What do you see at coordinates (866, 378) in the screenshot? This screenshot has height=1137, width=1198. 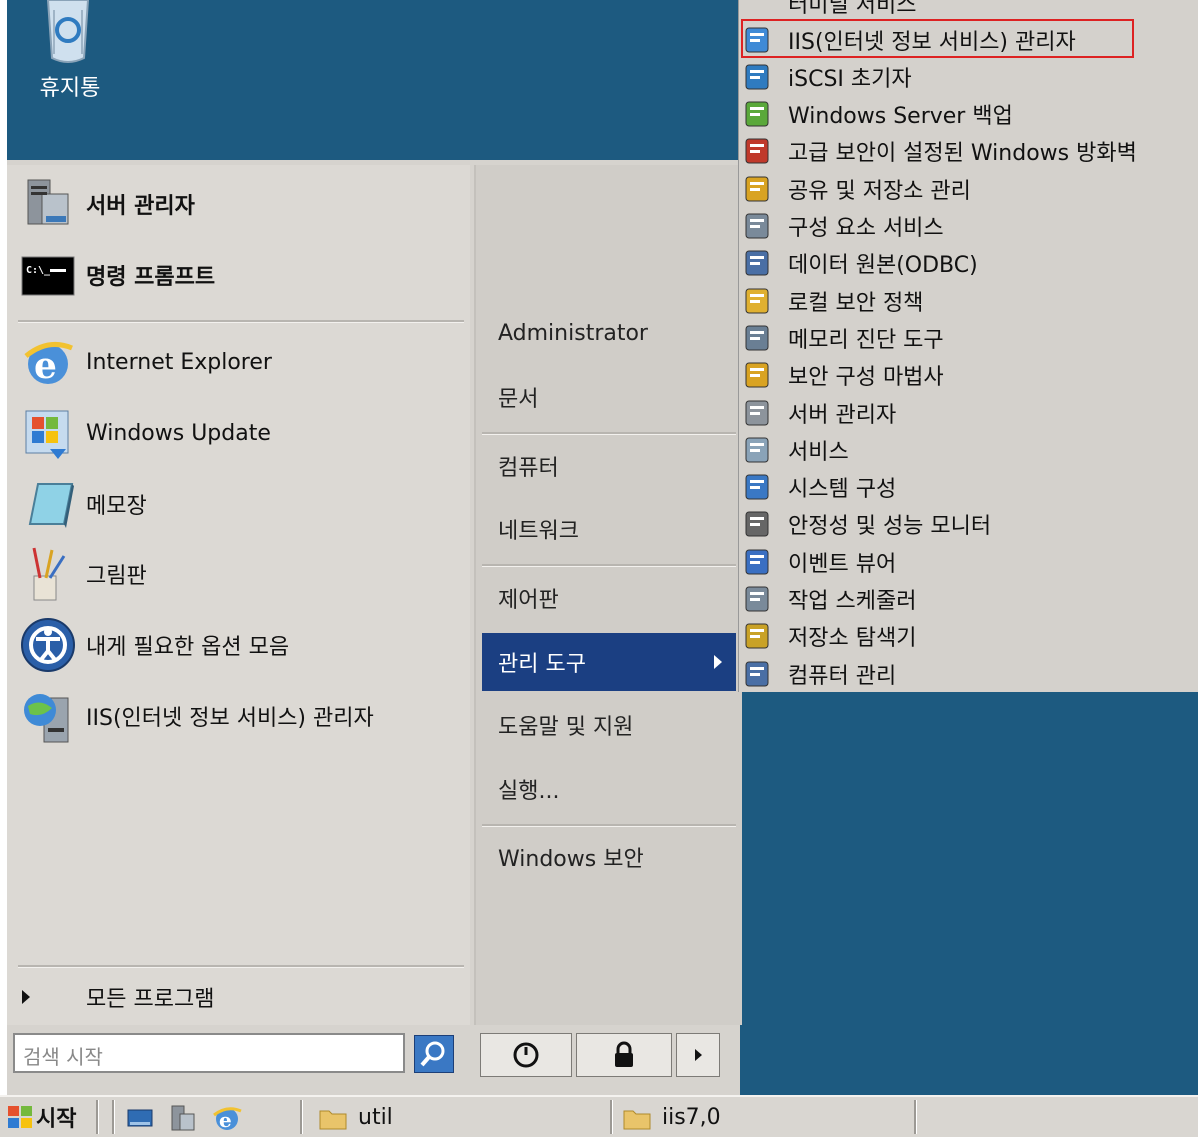 I see `submenu-label: 보안 구성 마법사` at bounding box center [866, 378].